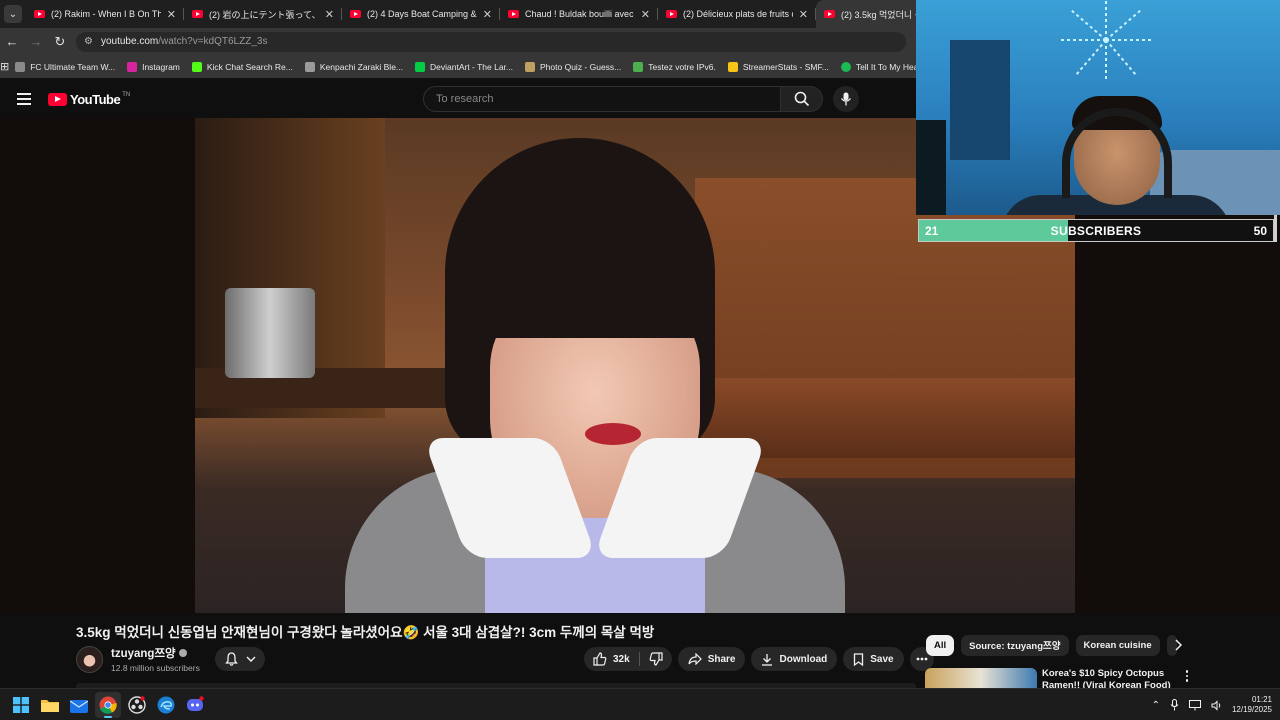  I want to click on edge-button, so click(166, 705).